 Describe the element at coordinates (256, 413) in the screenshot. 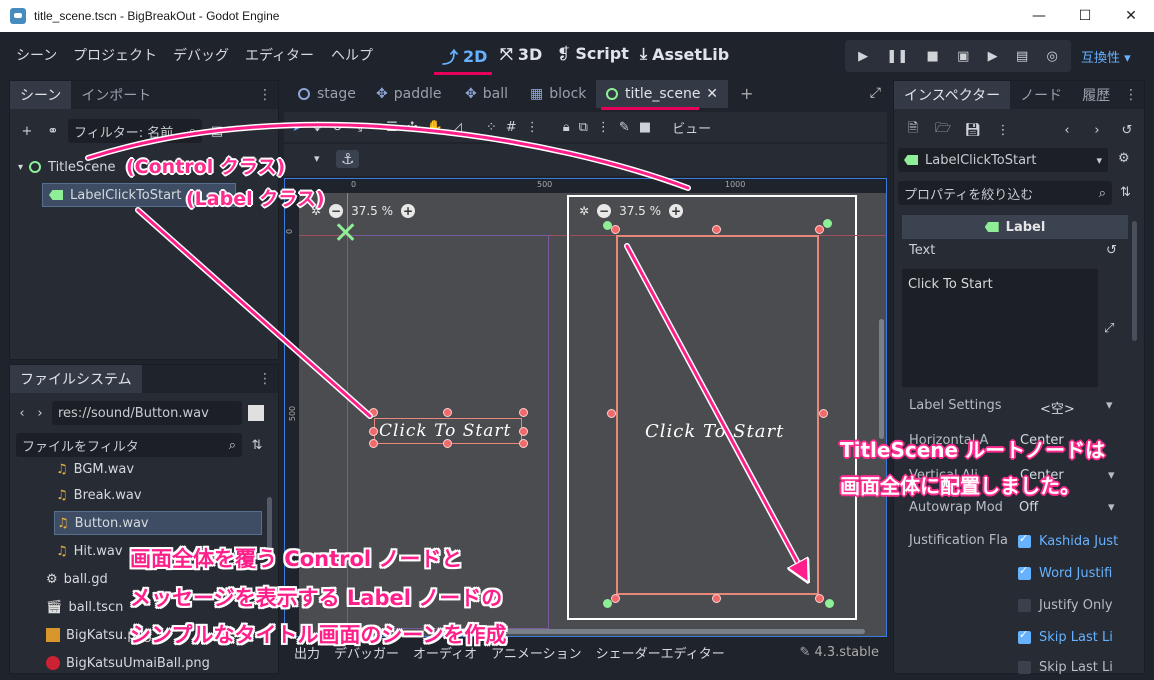

I see `preview-toggle-icon` at that location.